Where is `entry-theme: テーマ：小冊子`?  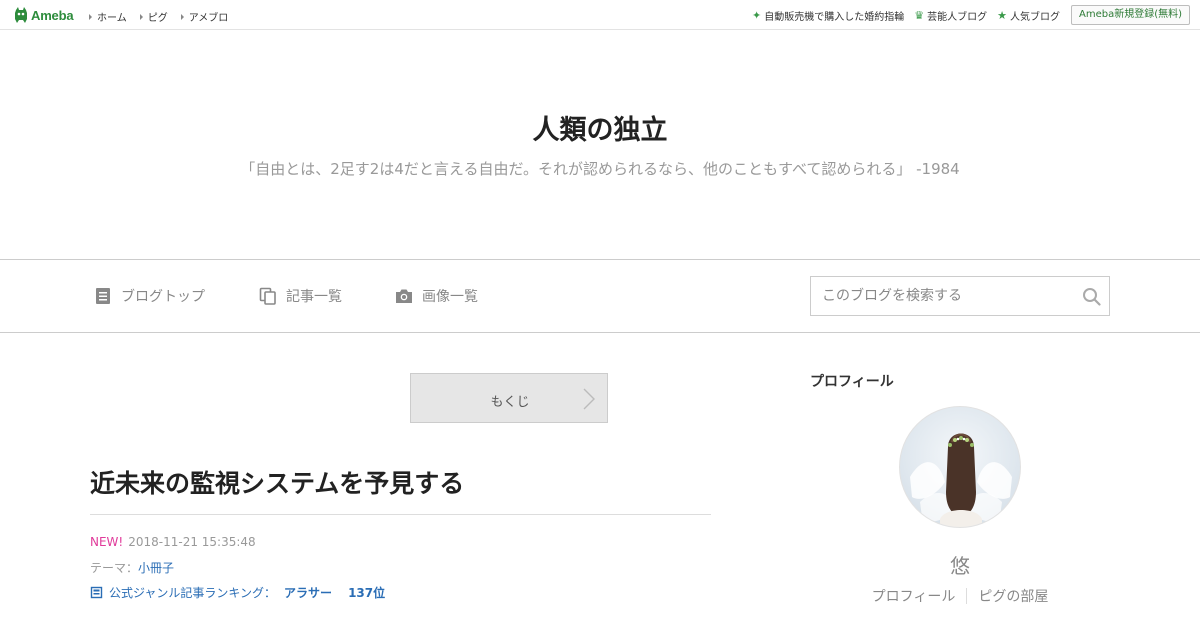
entry-theme: テーマ：小冊子 is located at coordinates (132, 567).